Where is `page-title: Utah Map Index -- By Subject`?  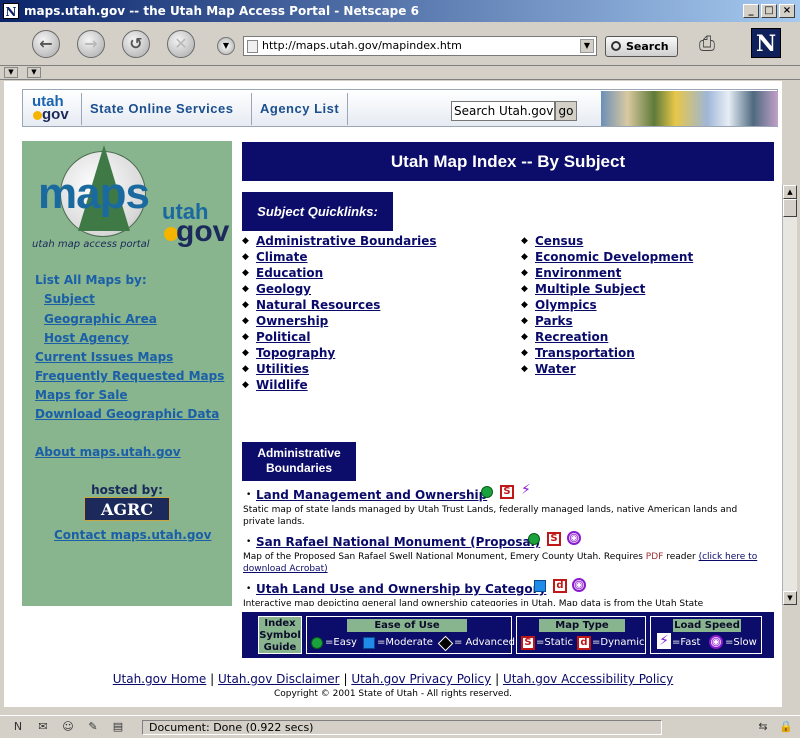
page-title: Utah Map Index -- By Subject is located at coordinates (508, 161).